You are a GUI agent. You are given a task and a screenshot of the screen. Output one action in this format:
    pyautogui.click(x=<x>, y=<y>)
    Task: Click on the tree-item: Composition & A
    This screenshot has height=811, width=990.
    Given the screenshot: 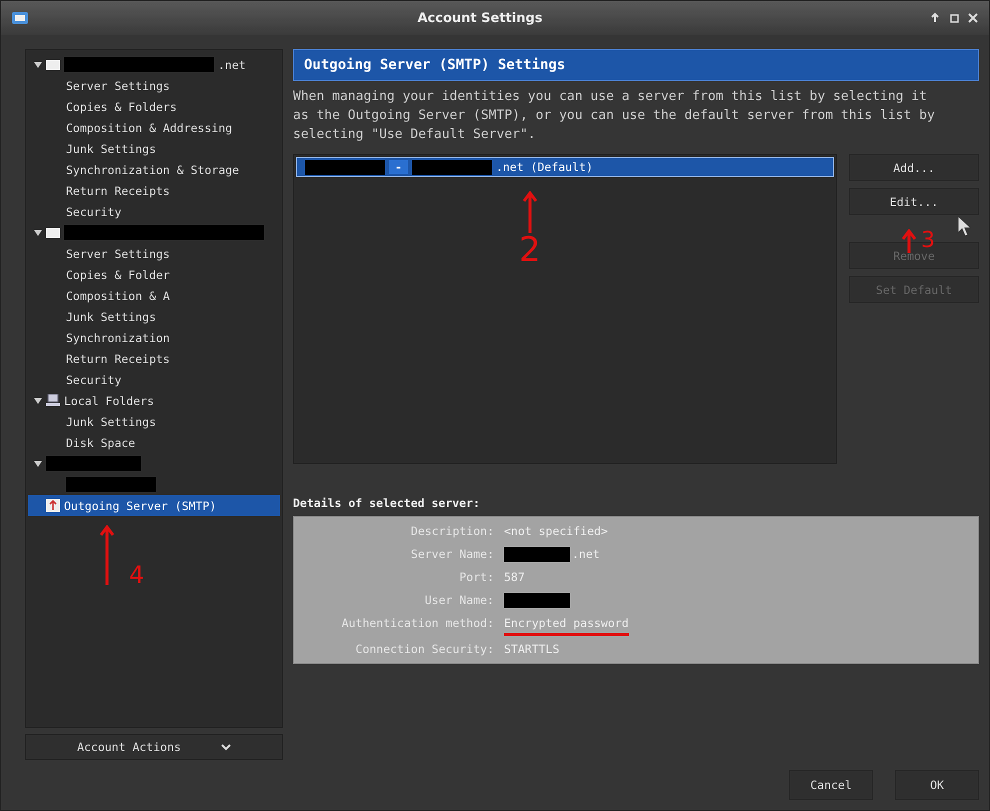 What is the action you would take?
    pyautogui.click(x=154, y=295)
    